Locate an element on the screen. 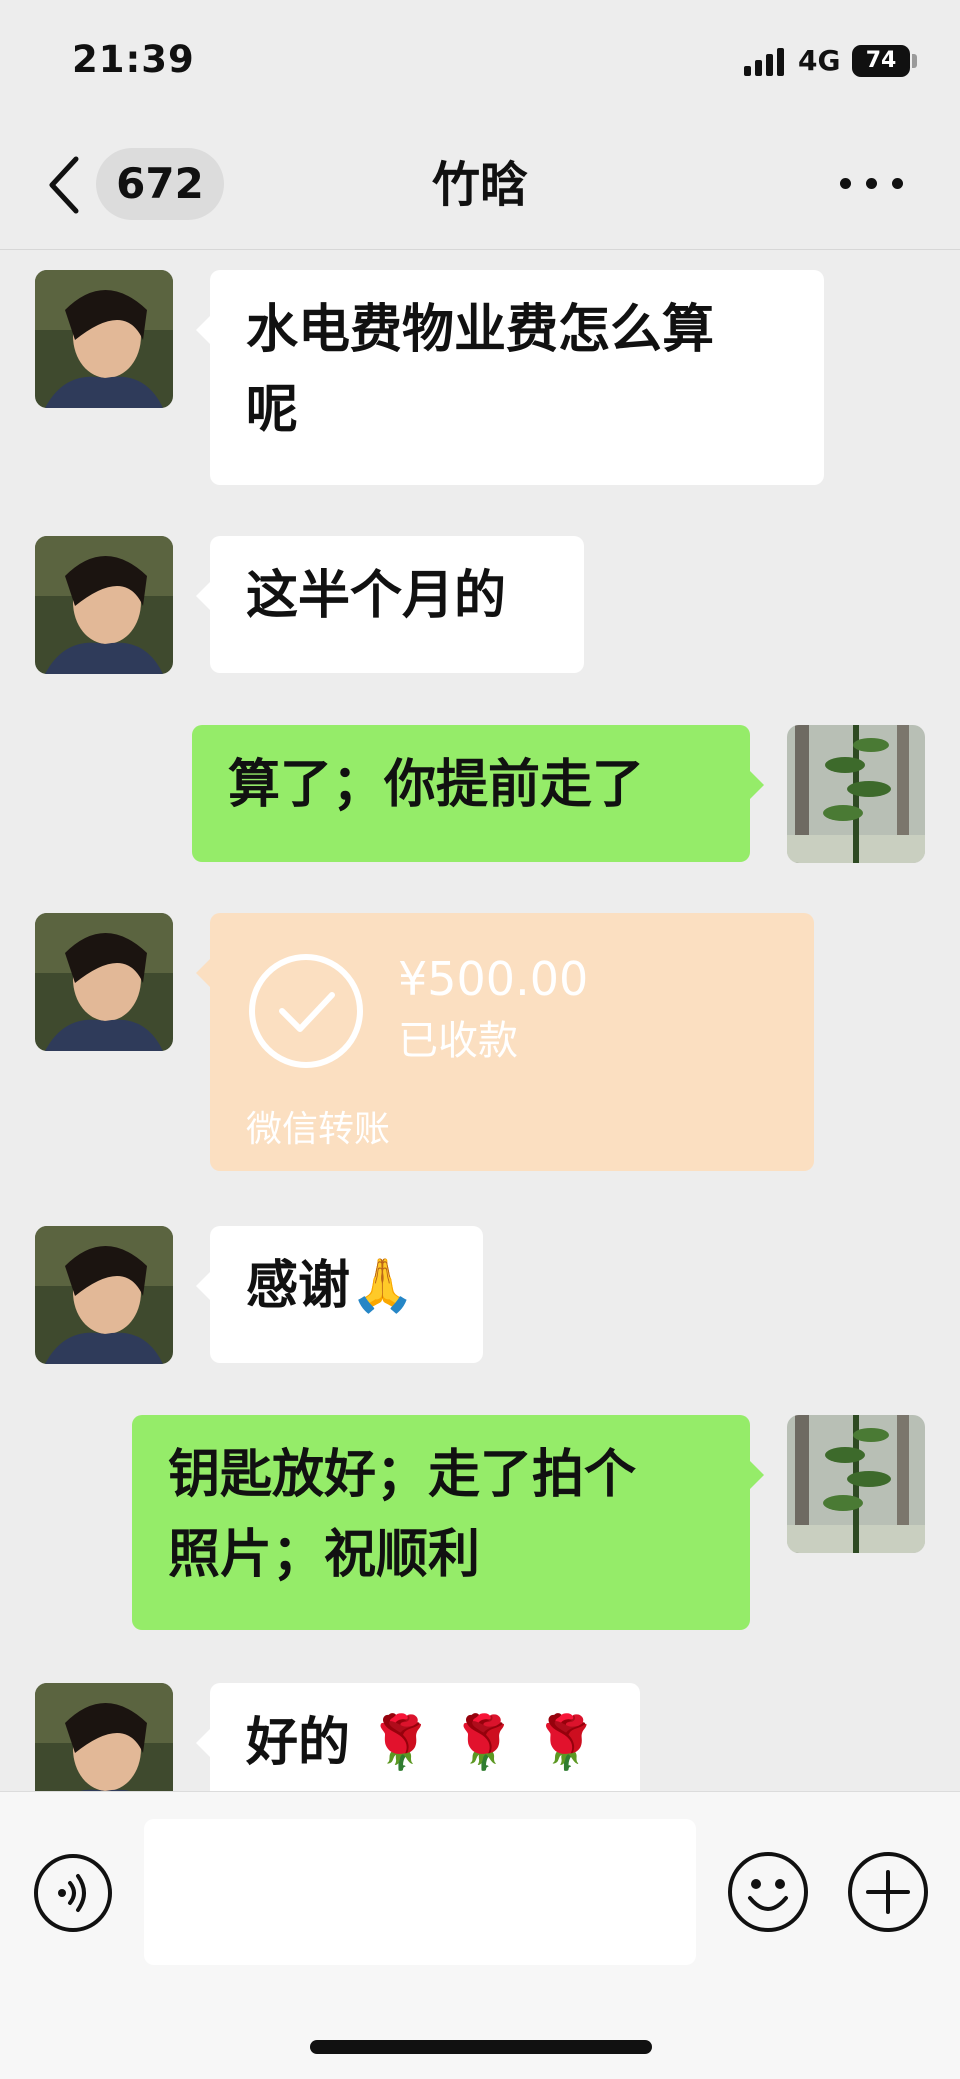 The image size is (960, 2079). message-text: 钥匙放好；走了拍个 is located at coordinates (402, 1475).